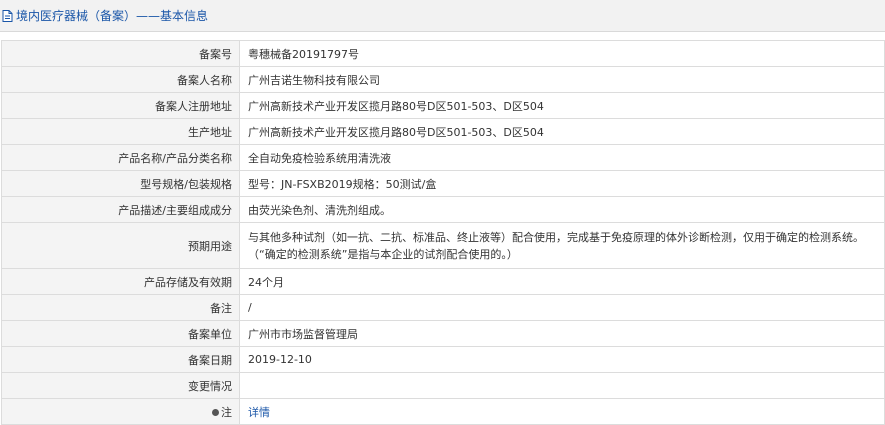 The image size is (885, 425). What do you see at coordinates (112, 16) in the screenshot?
I see `page-title: 境内医疗器械（备案）——基本信息` at bounding box center [112, 16].